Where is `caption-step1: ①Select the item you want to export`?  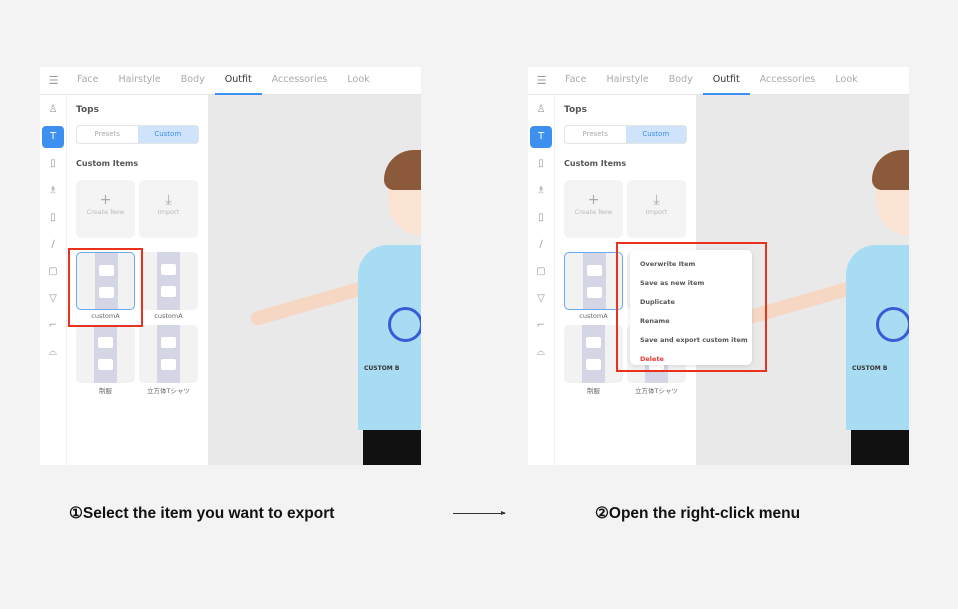
caption-step1: ①Select the item you want to export is located at coordinates (202, 513).